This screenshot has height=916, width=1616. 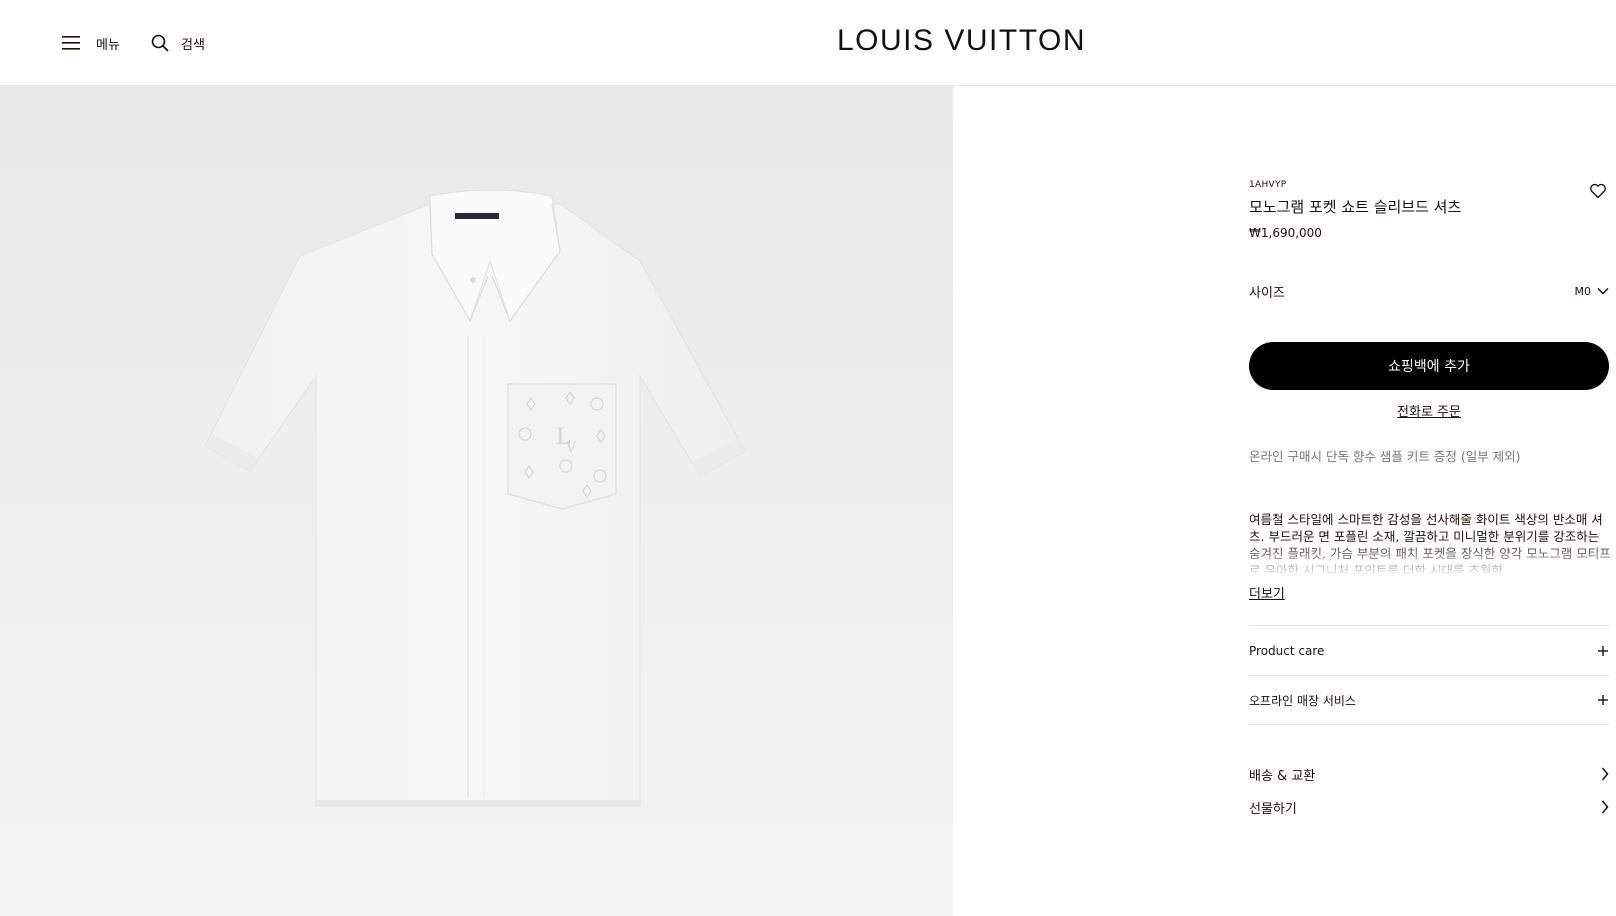 I want to click on menu-button: 메뉴, so click(x=91, y=43).